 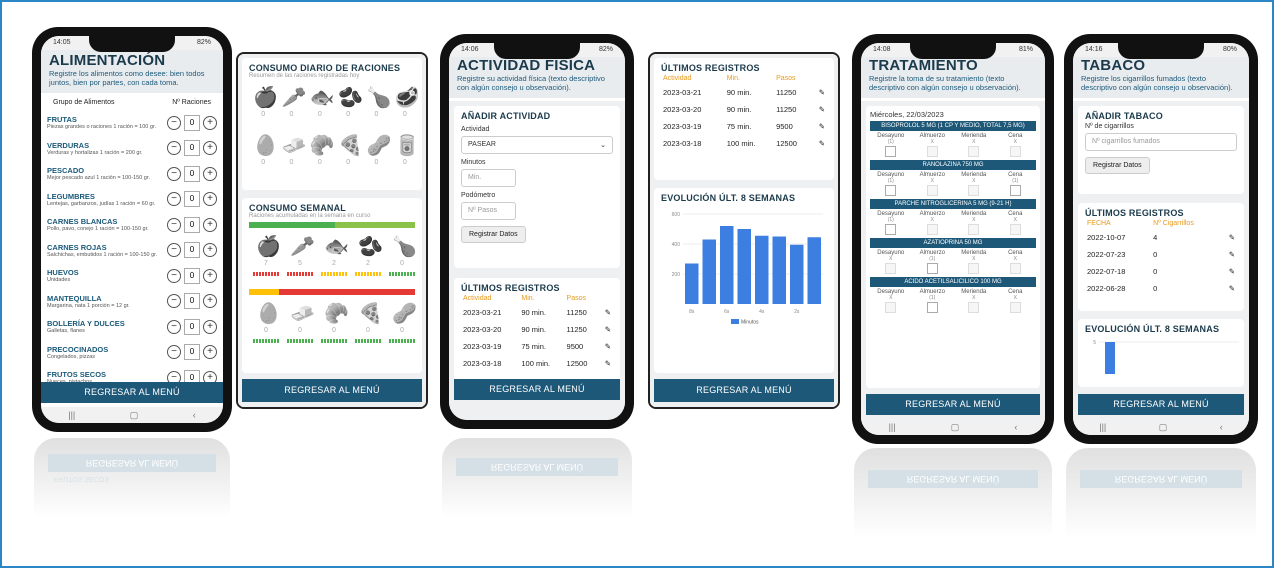 What do you see at coordinates (71, 196) in the screenshot?
I see `food-name: LEGUMBRES` at bounding box center [71, 196].